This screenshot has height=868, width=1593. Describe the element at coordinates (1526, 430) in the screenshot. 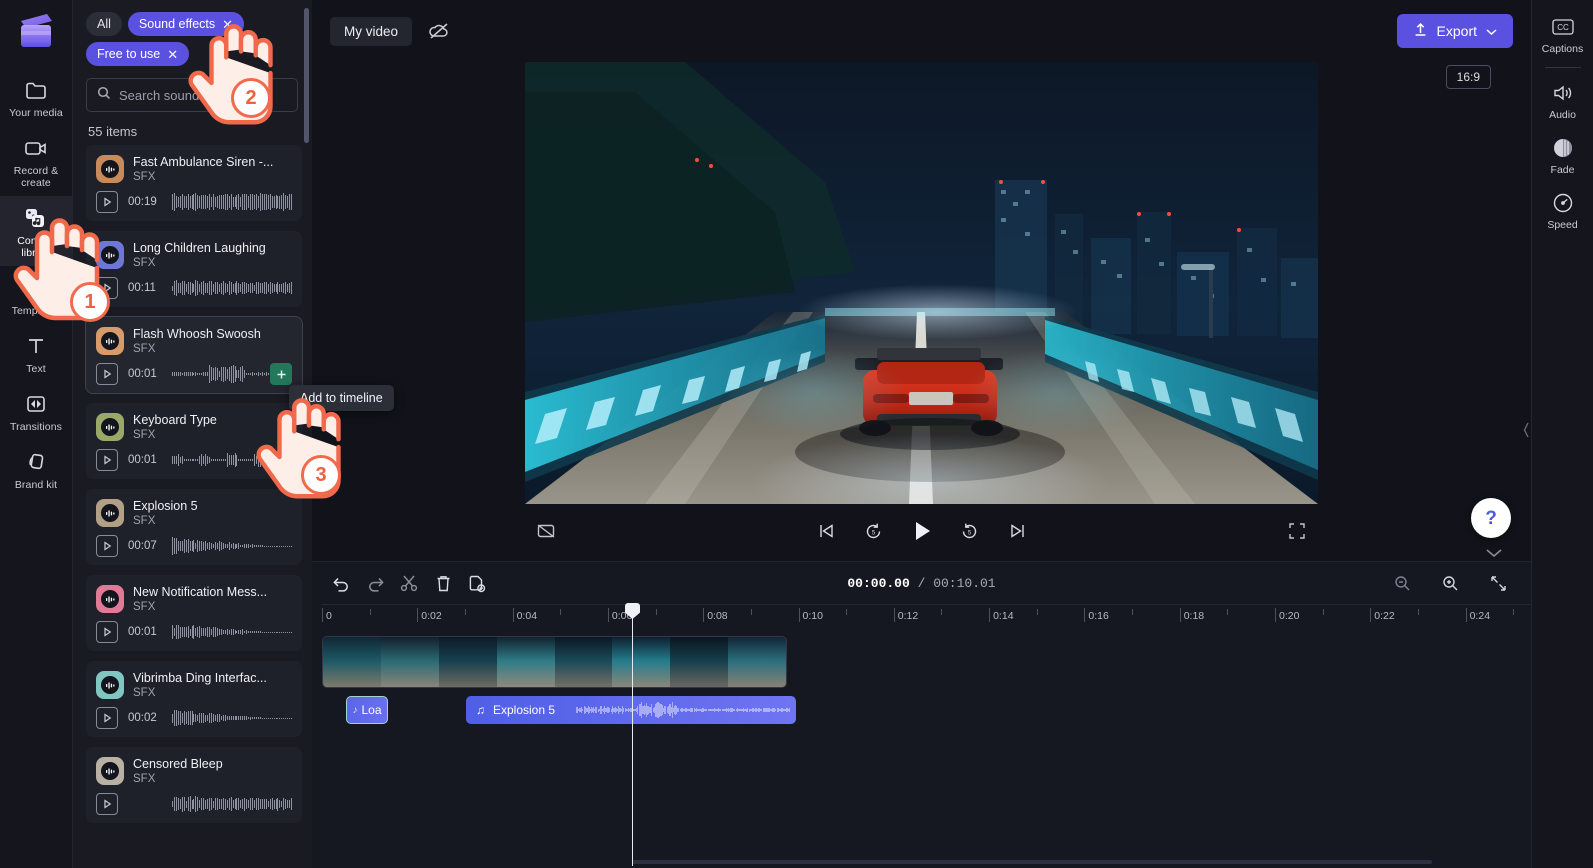

I see `collapse-panel-handle` at that location.